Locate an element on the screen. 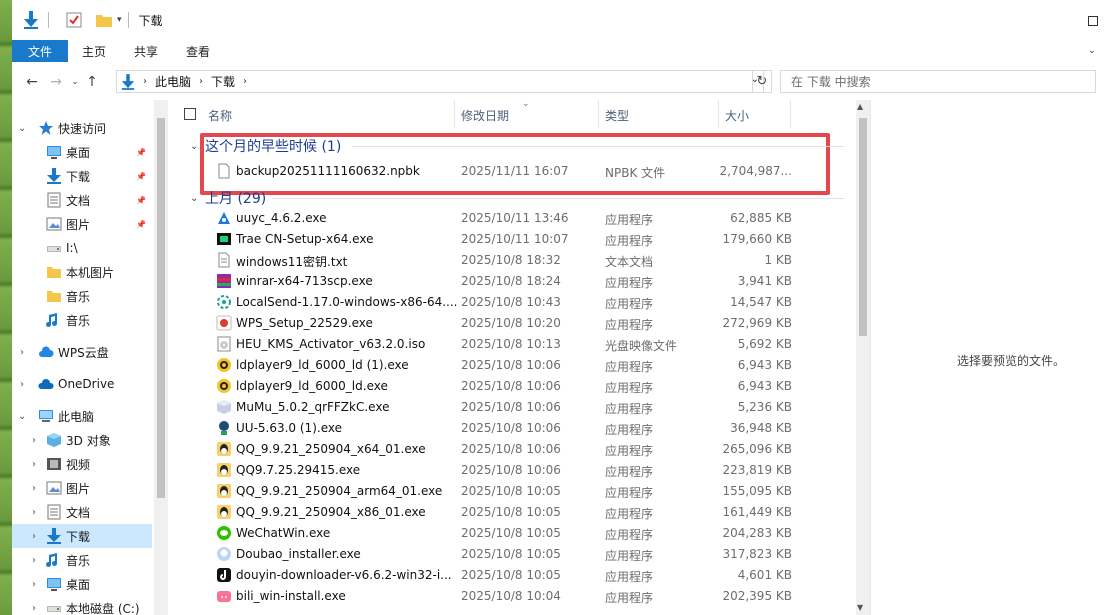 This screenshot has height=615, width=1104. nav-scrollbar-thumb is located at coordinates (161, 308).